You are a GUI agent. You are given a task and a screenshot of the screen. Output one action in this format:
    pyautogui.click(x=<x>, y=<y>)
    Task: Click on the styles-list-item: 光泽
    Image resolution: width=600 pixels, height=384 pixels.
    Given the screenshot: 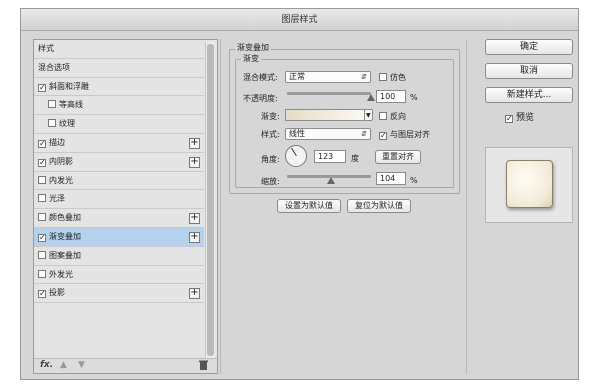 What is the action you would take?
    pyautogui.click(x=119, y=200)
    